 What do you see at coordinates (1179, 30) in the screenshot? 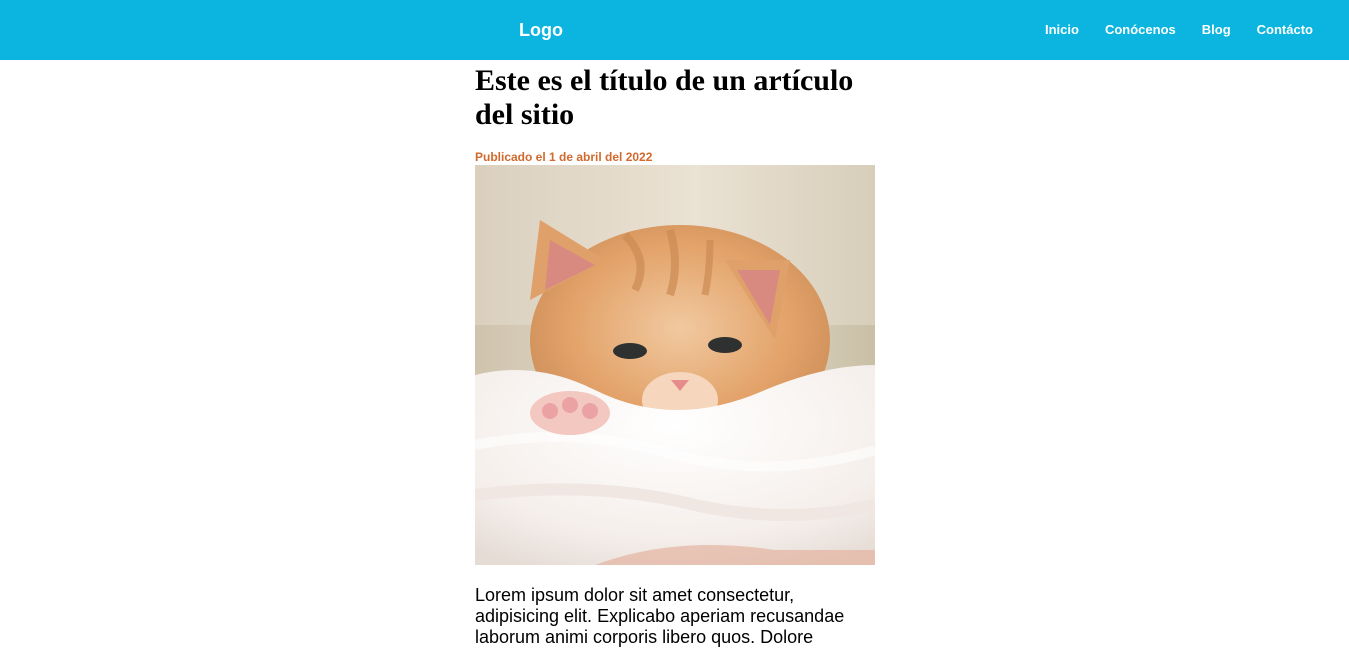
I see `main-nav: Inicio Conócenos Blog Contácto` at bounding box center [1179, 30].